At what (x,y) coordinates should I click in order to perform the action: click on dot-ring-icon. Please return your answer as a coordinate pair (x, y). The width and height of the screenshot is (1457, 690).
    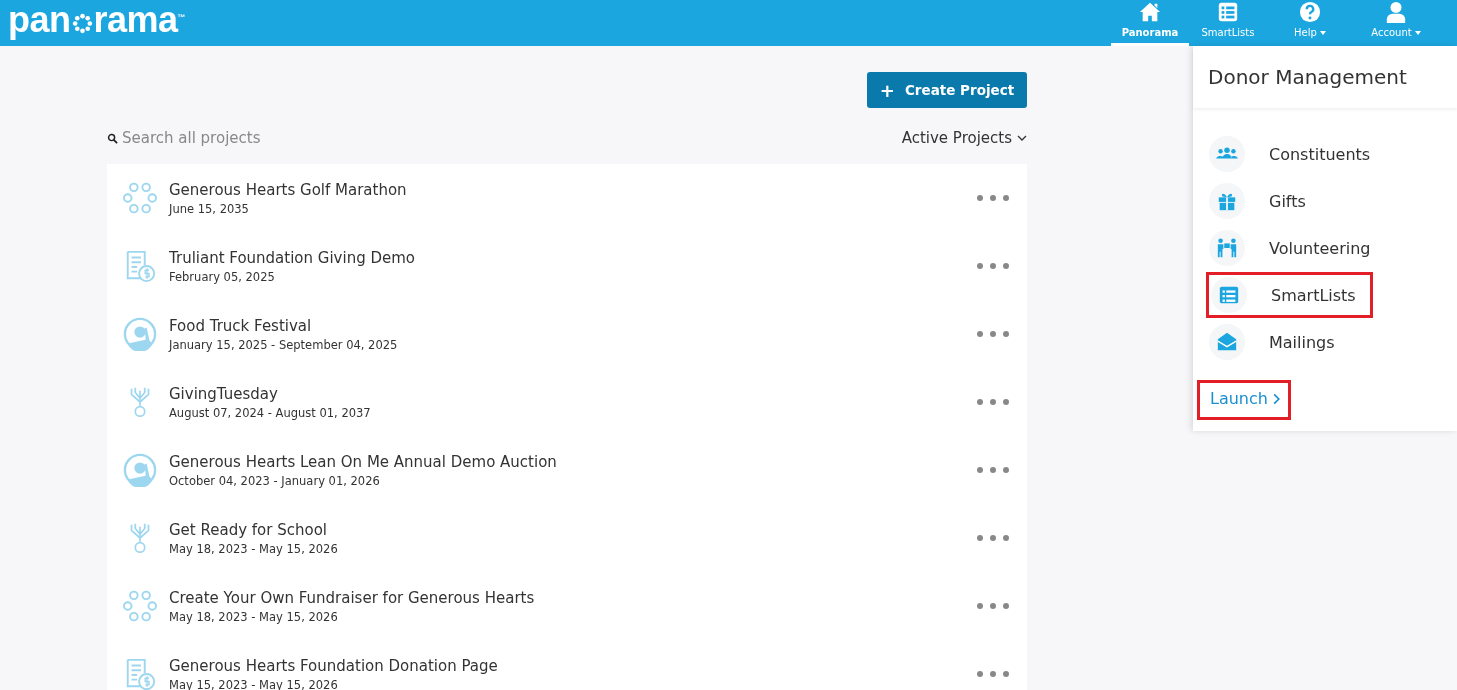
    Looking at the image, I should click on (82, 23).